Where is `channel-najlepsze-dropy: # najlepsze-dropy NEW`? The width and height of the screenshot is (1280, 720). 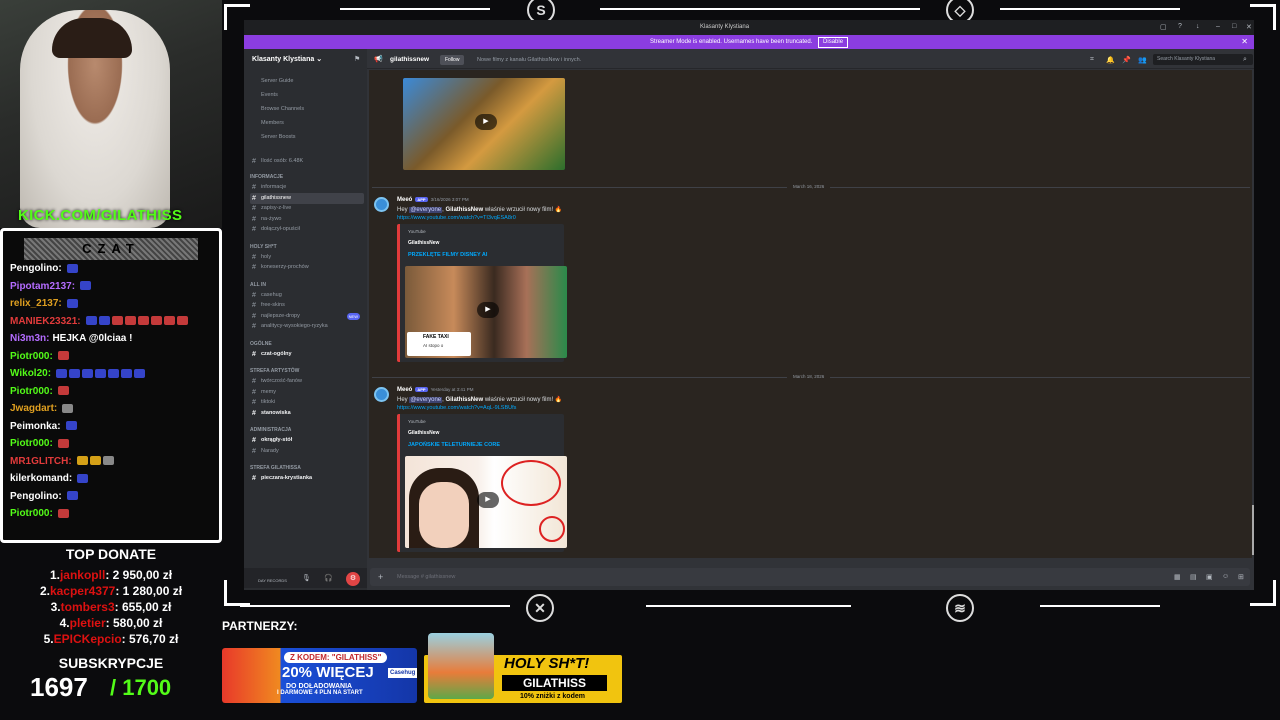 channel-najlepsze-dropy: # najlepsze-dropy NEW is located at coordinates (307, 316).